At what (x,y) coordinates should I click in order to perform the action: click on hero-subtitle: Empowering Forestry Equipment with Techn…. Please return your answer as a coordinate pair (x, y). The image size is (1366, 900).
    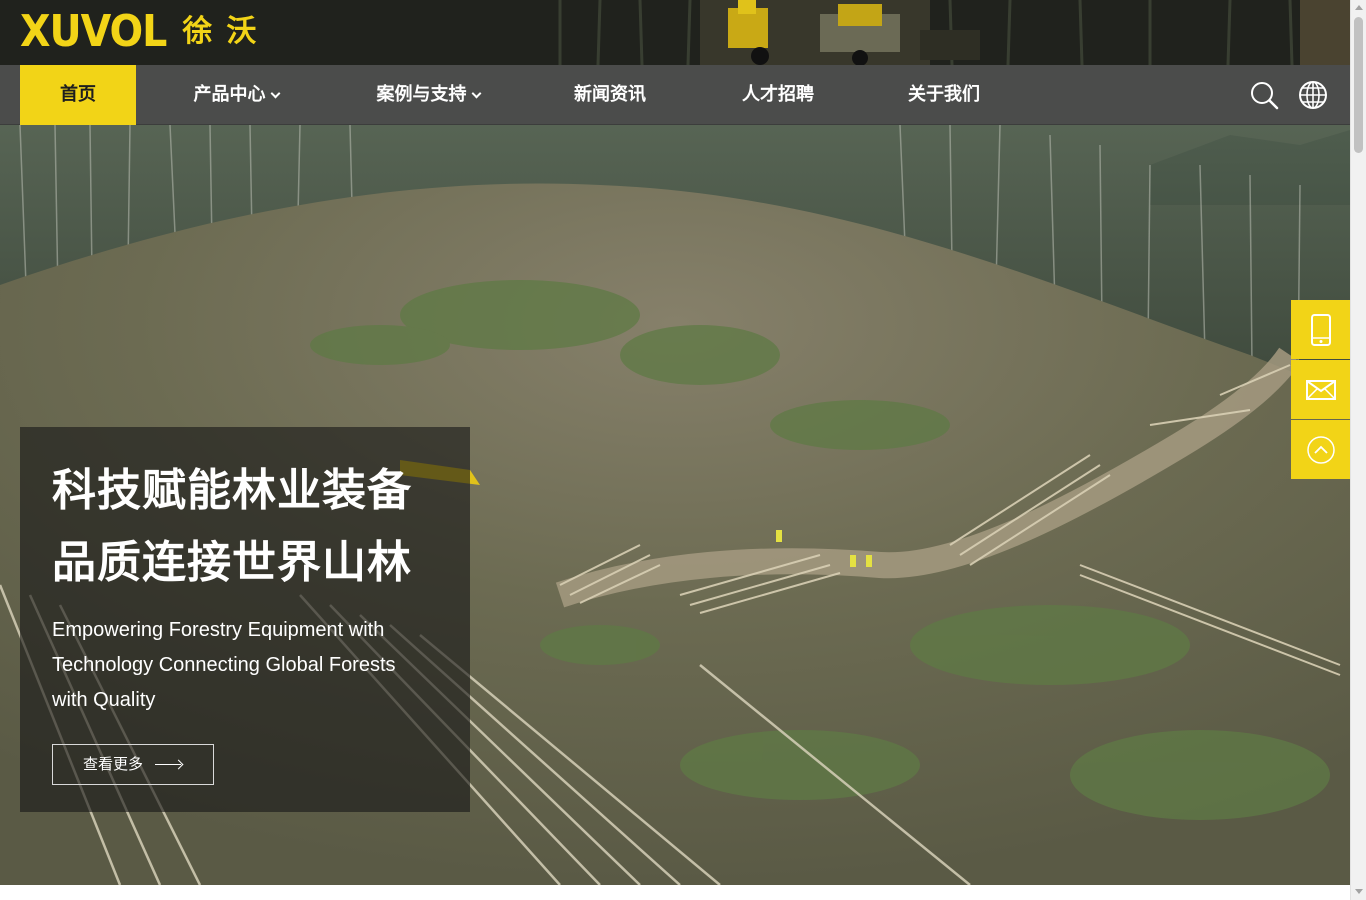
    Looking at the image, I should click on (224, 665).